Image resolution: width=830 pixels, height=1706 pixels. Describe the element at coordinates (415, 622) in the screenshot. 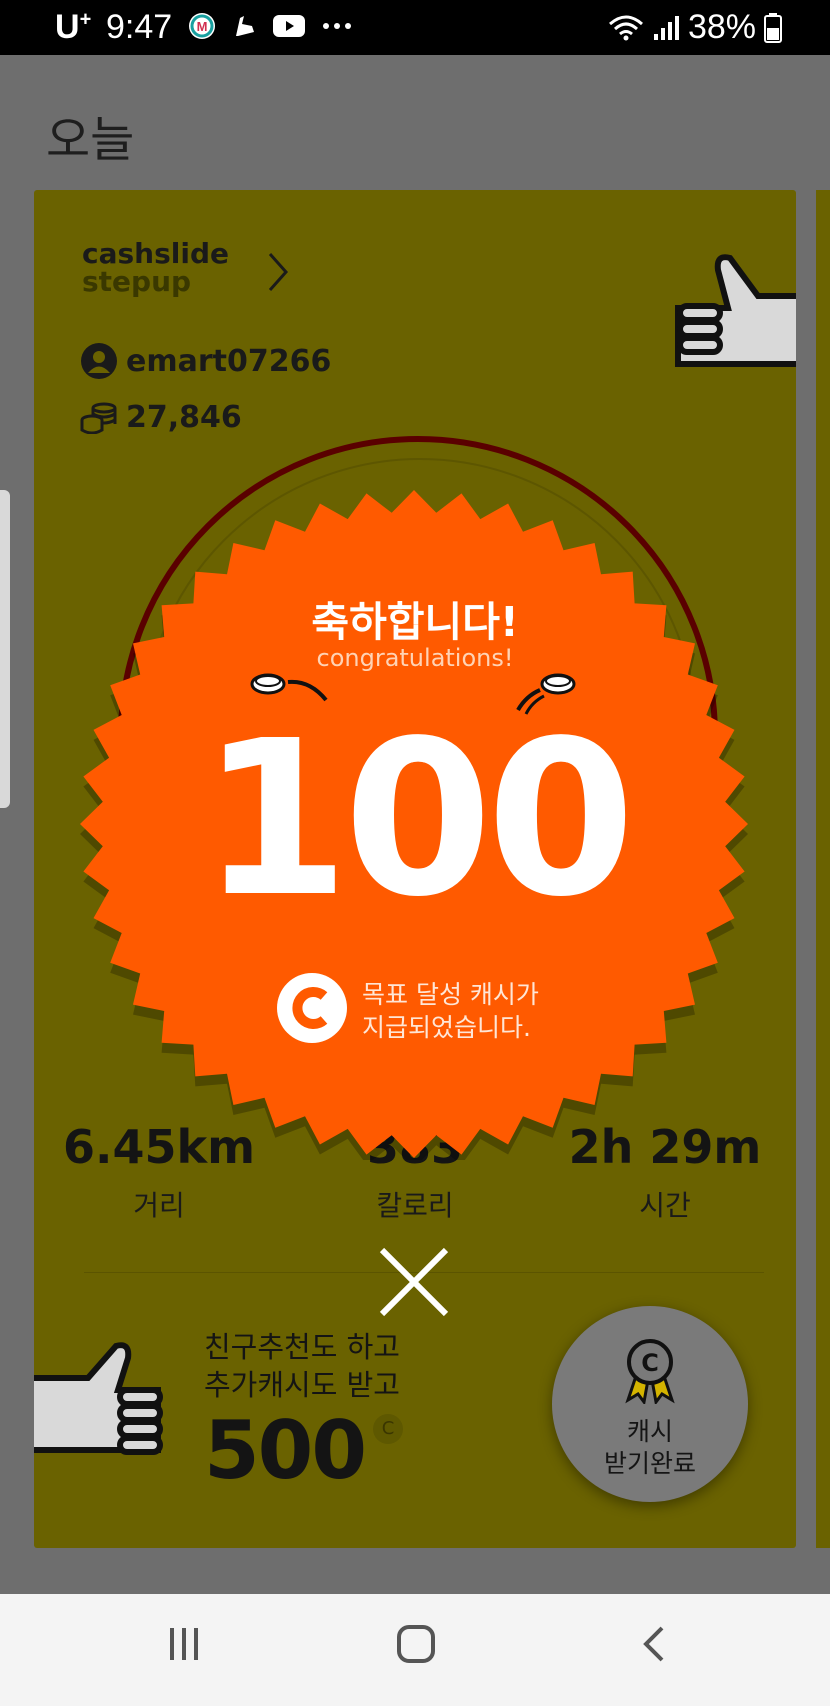

I see `congrats-title: 축하합니다!` at that location.